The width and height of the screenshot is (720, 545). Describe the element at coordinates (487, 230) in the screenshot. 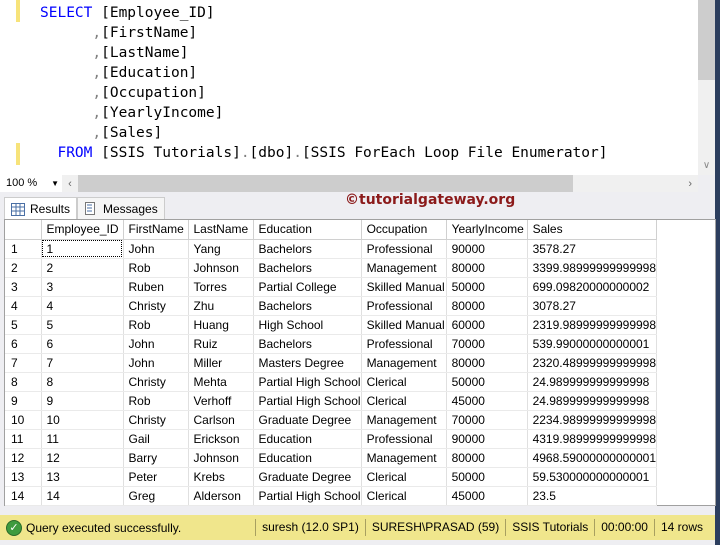

I see `column-header: YearlyIncome` at that location.